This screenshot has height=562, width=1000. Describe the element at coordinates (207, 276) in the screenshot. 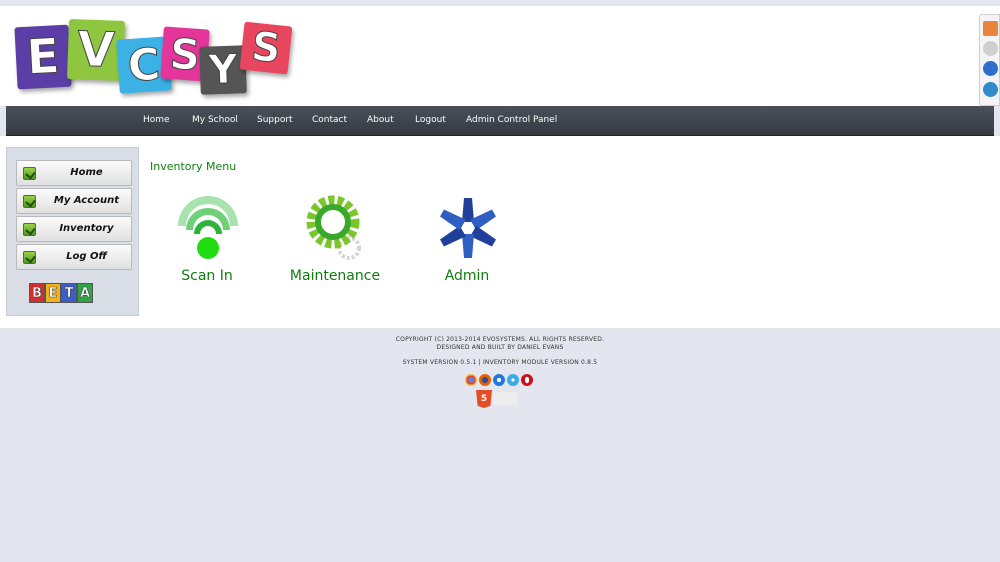

I see `tile-label: Scan In` at that location.